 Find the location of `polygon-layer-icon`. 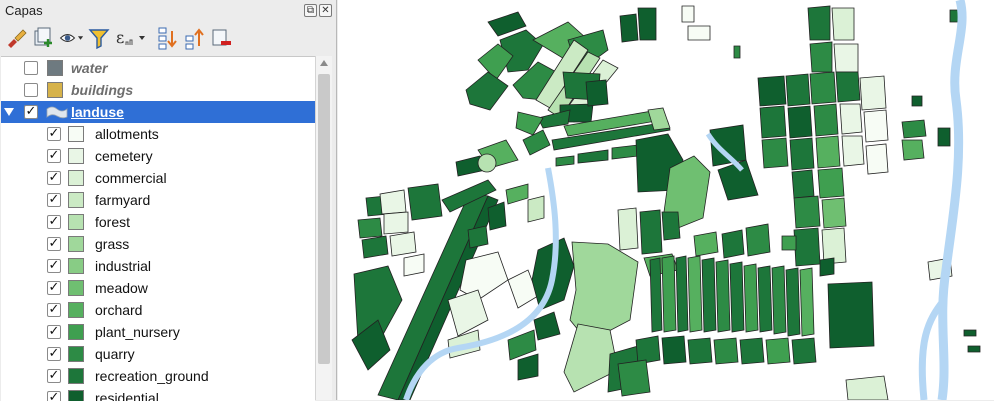

polygon-layer-icon is located at coordinates (57, 112).